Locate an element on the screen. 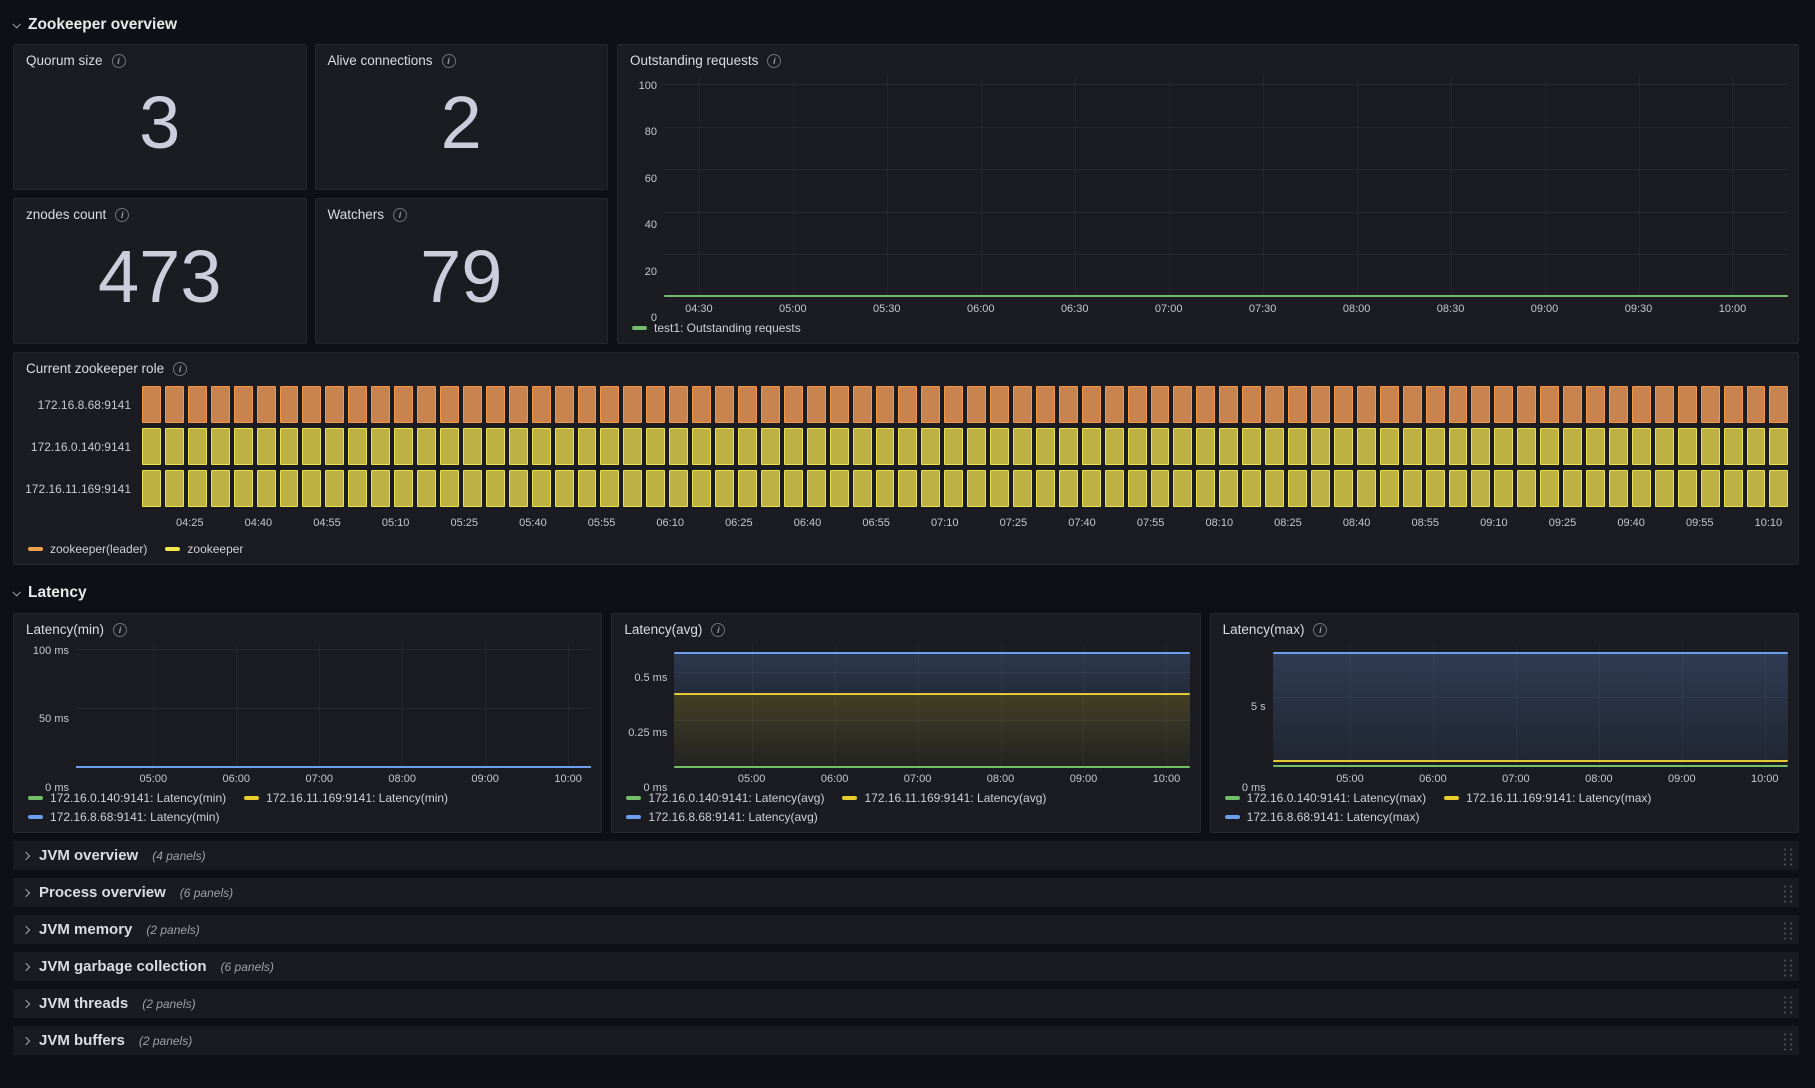  y-axis-tick-label: 20 is located at coordinates (650, 271).